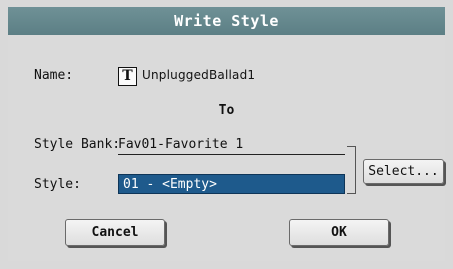  What do you see at coordinates (54, 75) in the screenshot?
I see `name-label: Name:` at bounding box center [54, 75].